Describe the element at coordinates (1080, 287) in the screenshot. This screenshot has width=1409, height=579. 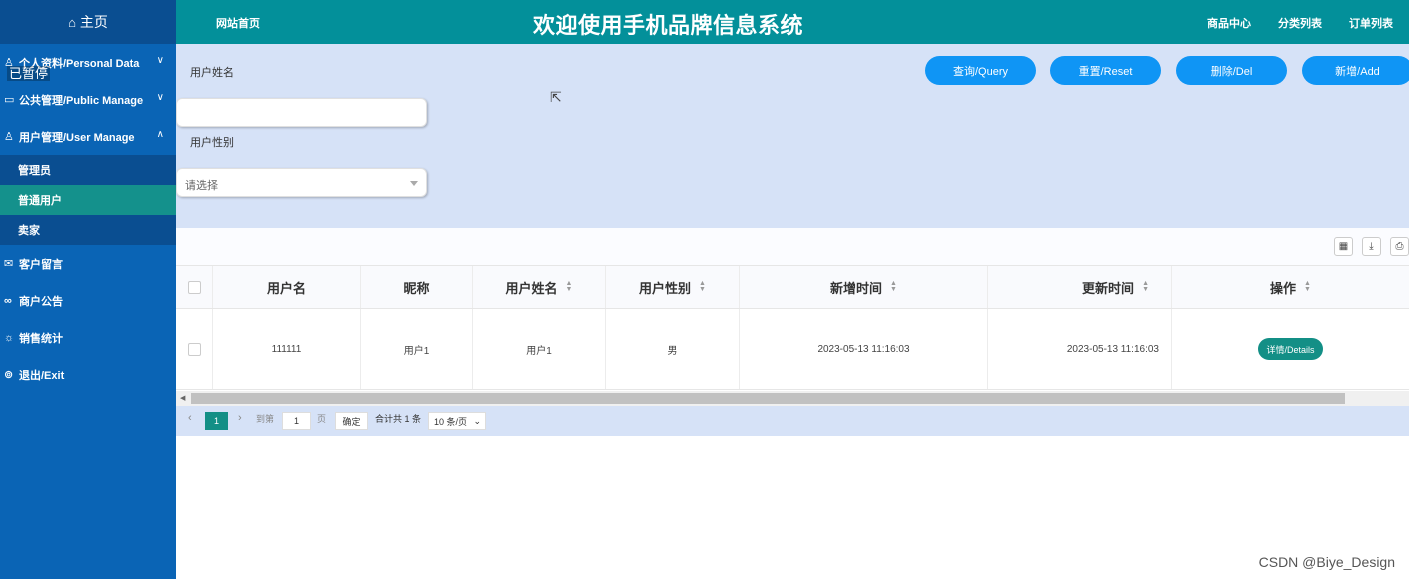
I see `header-updated: 更新时间 ▲ ▼` at that location.